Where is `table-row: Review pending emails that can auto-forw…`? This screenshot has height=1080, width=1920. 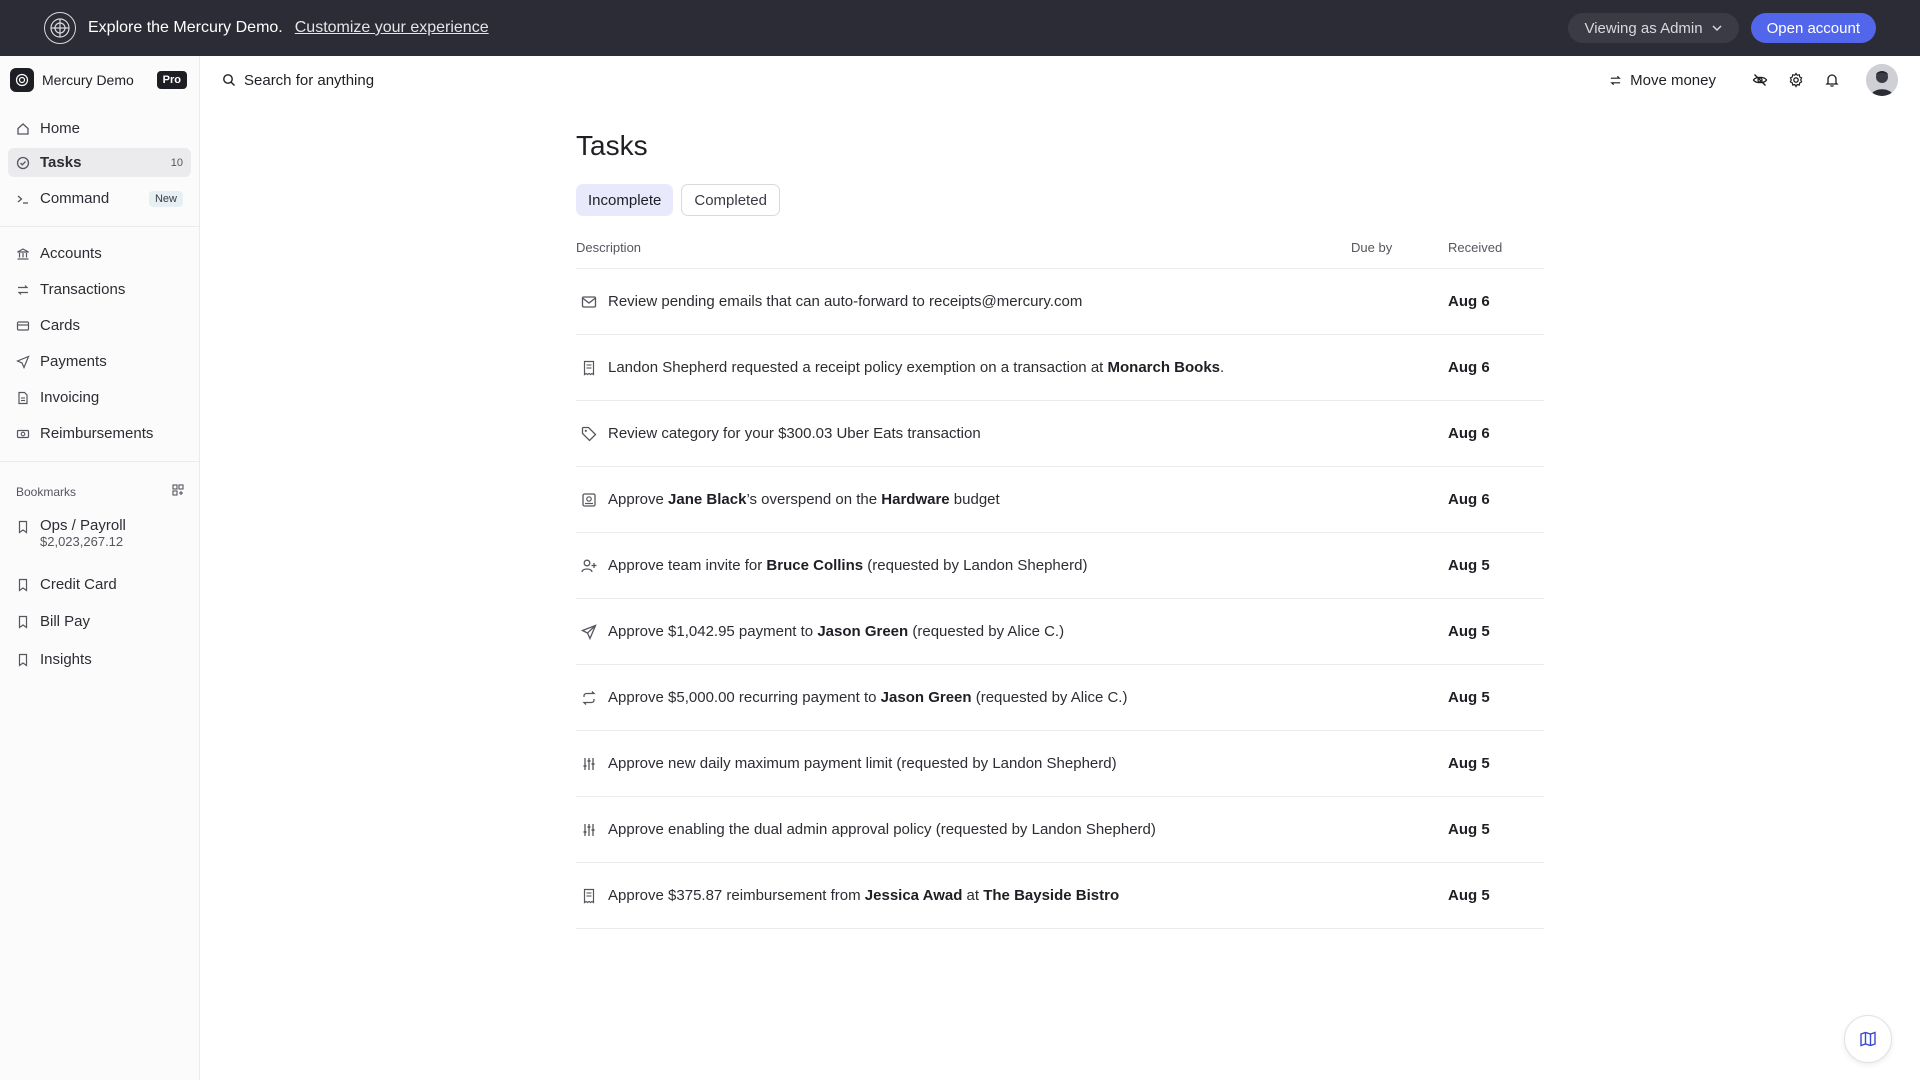
table-row: Review pending emails that can auto-forw… is located at coordinates (1060, 302).